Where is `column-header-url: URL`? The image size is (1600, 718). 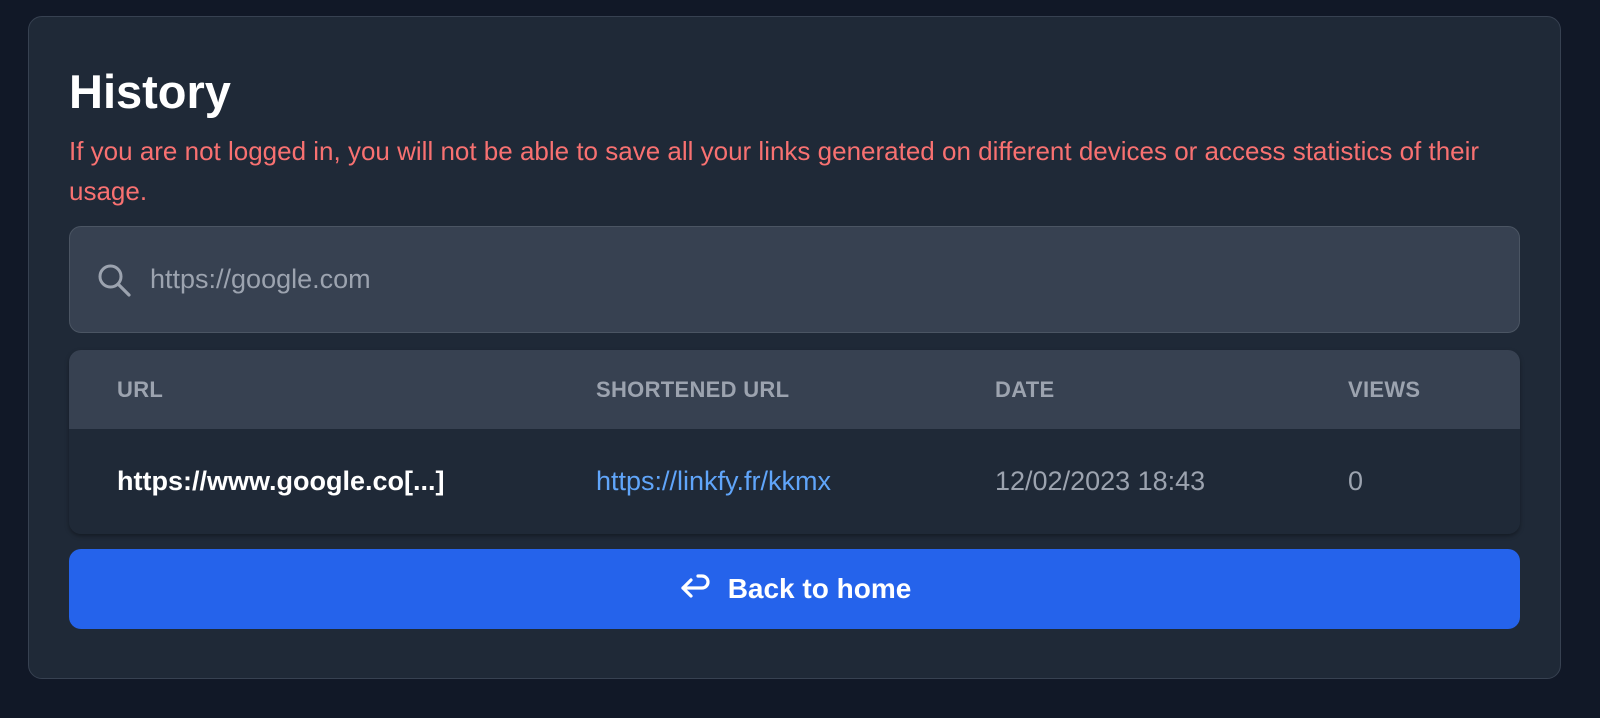
column-header-url: URL is located at coordinates (140, 389).